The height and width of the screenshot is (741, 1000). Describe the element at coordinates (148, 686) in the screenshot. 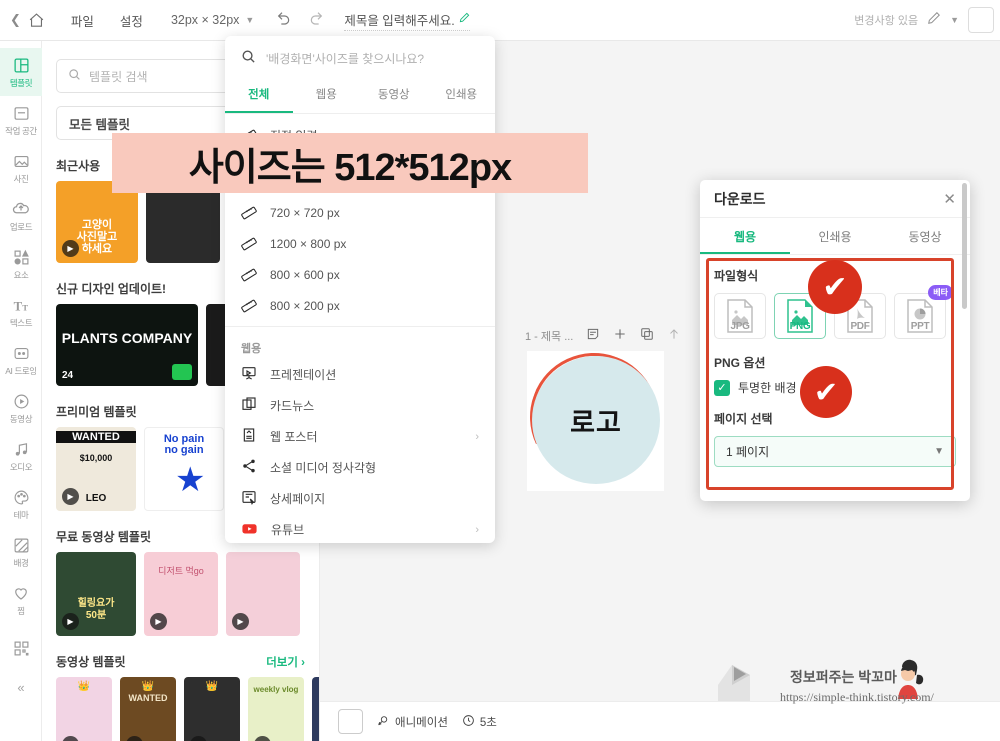

I see `crown-icon: 👑` at that location.